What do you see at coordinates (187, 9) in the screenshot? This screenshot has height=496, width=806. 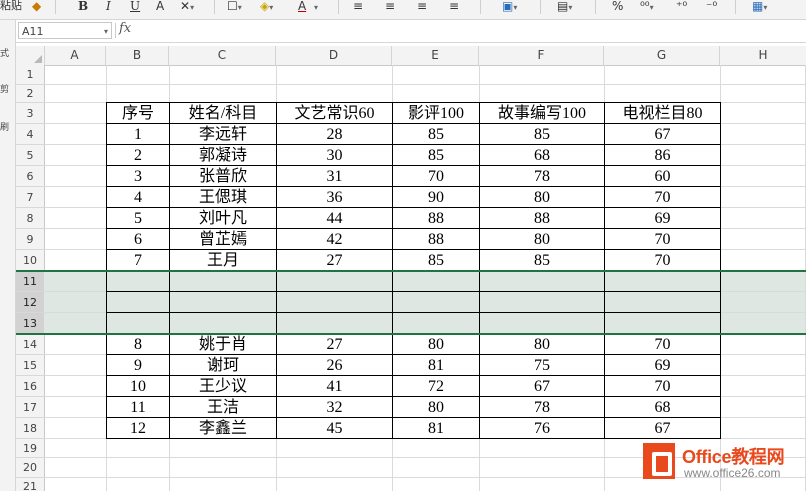 I see `clear-format-icon: ✕▾` at bounding box center [187, 9].